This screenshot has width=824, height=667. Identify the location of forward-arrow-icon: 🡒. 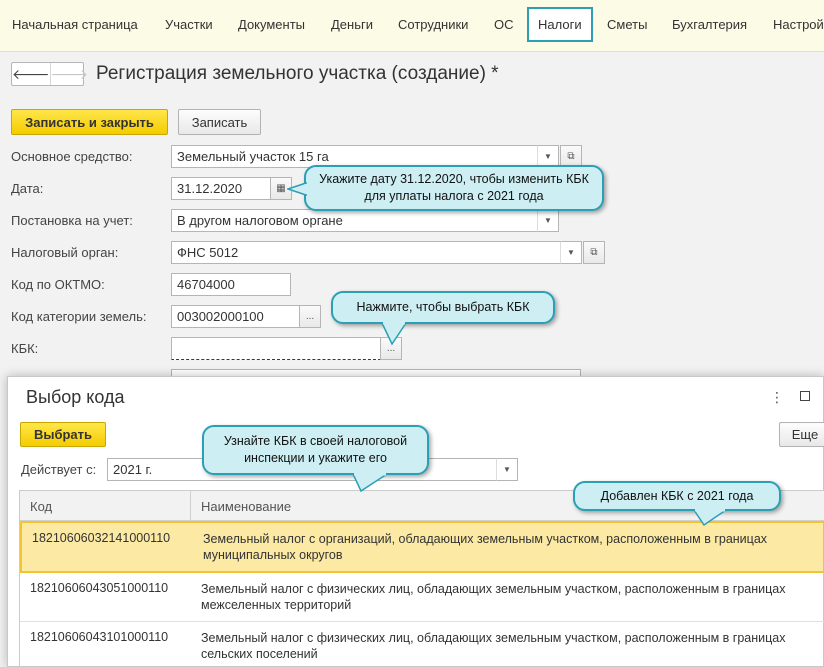
(70, 74).